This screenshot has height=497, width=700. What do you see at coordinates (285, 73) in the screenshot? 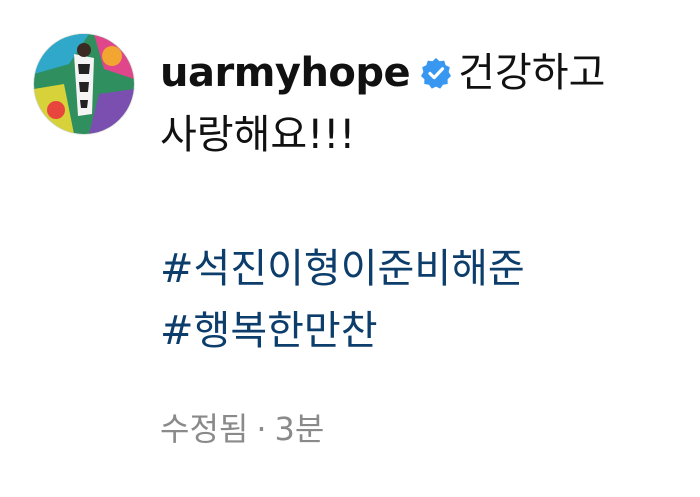
I see `username-link: uarmyhope` at bounding box center [285, 73].